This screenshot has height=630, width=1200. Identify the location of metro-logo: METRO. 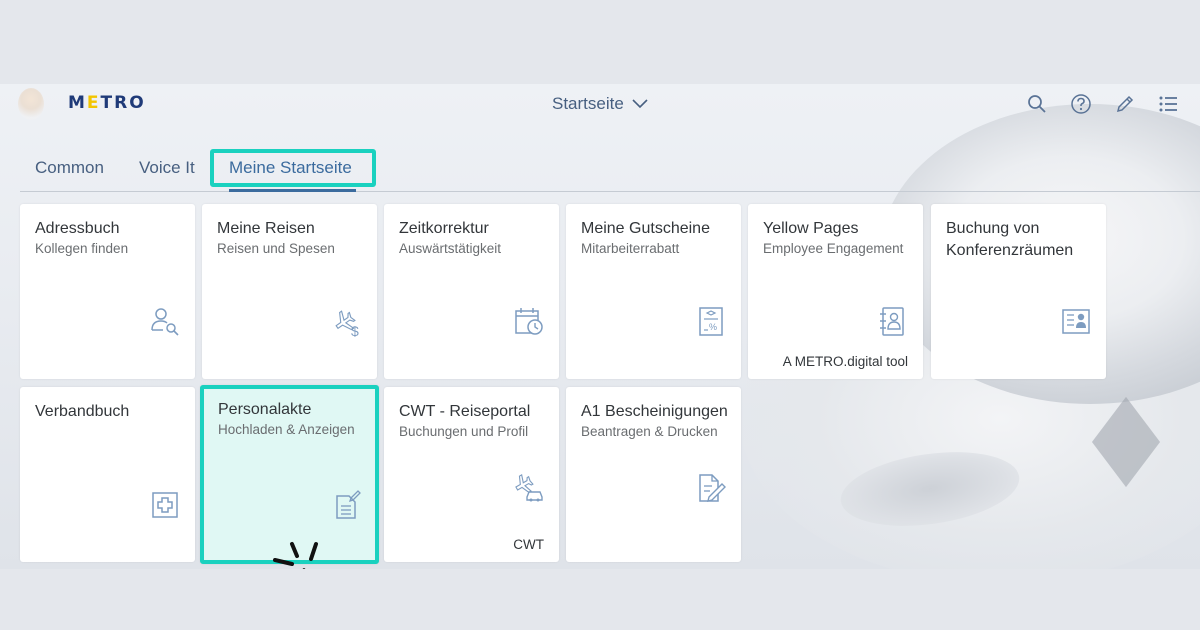
(107, 103).